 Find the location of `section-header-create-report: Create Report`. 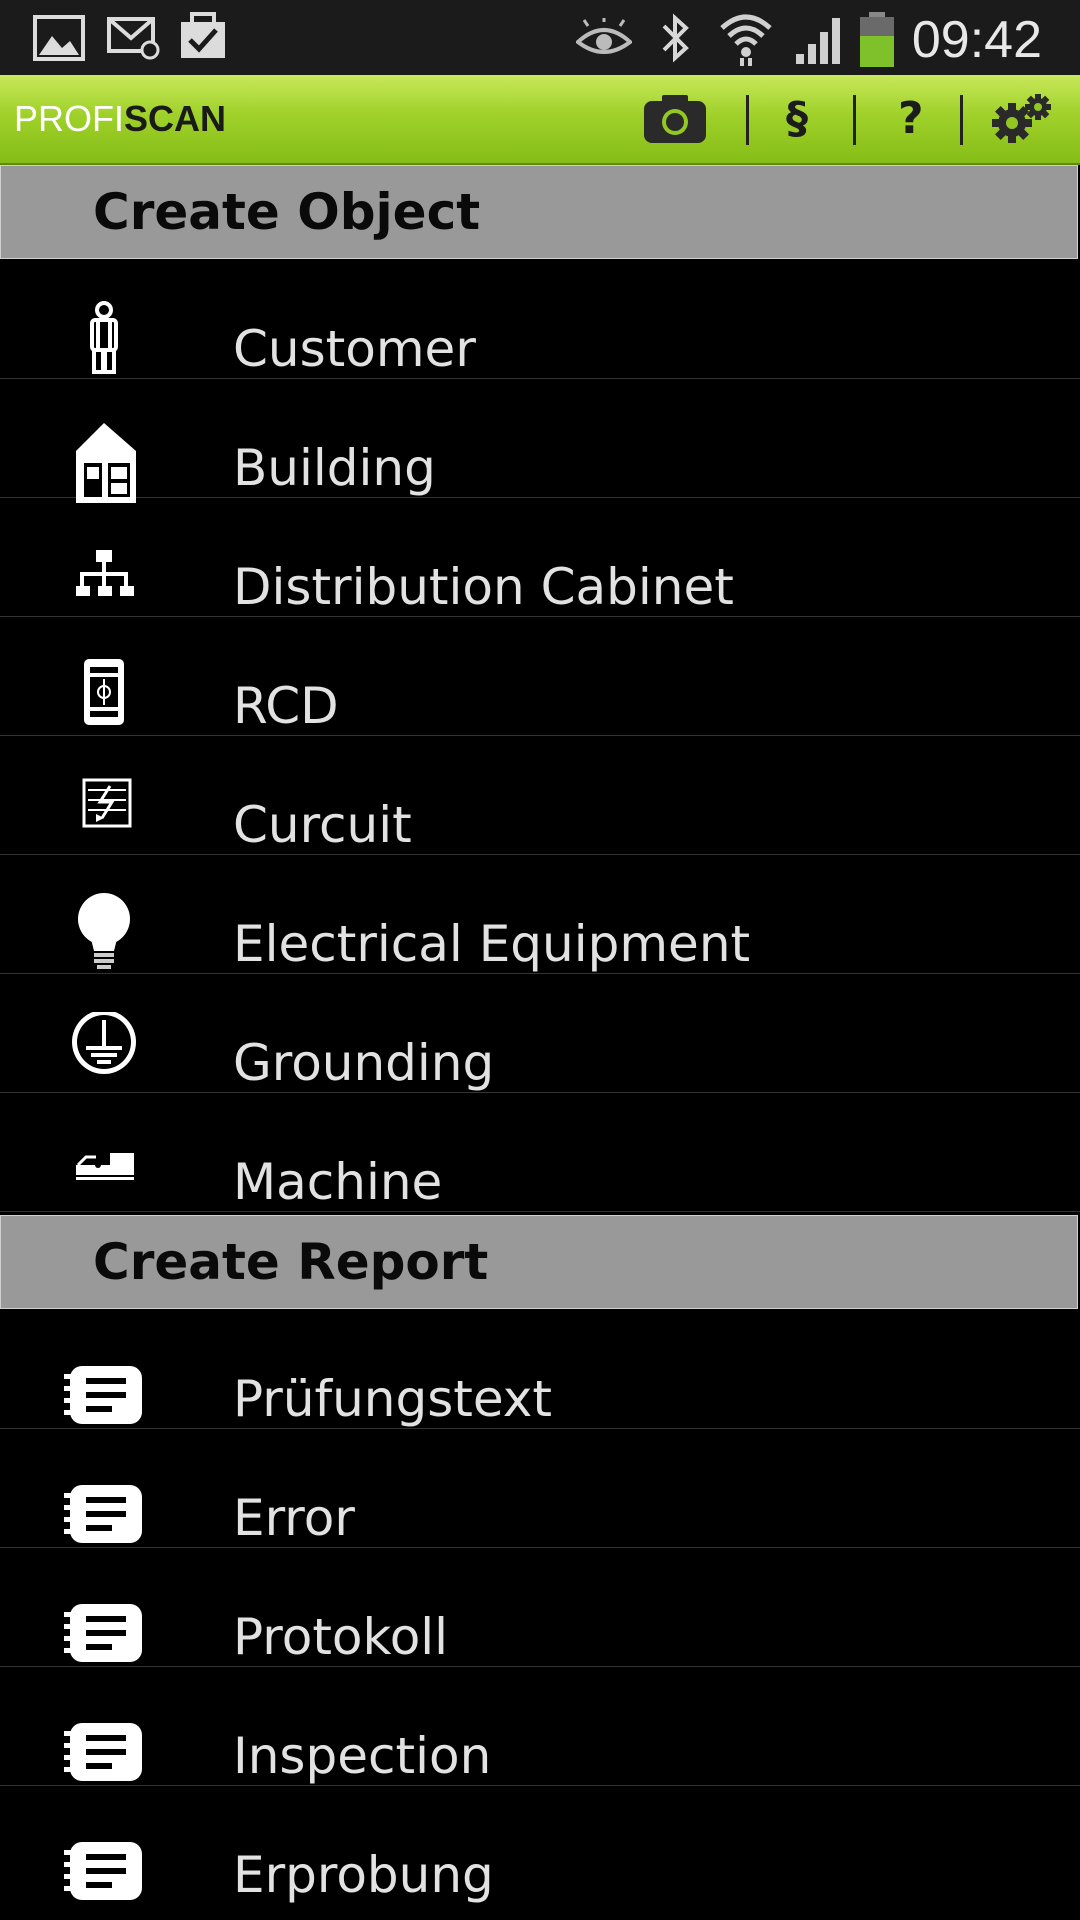

section-header-create-report: Create Report is located at coordinates (539, 1262).